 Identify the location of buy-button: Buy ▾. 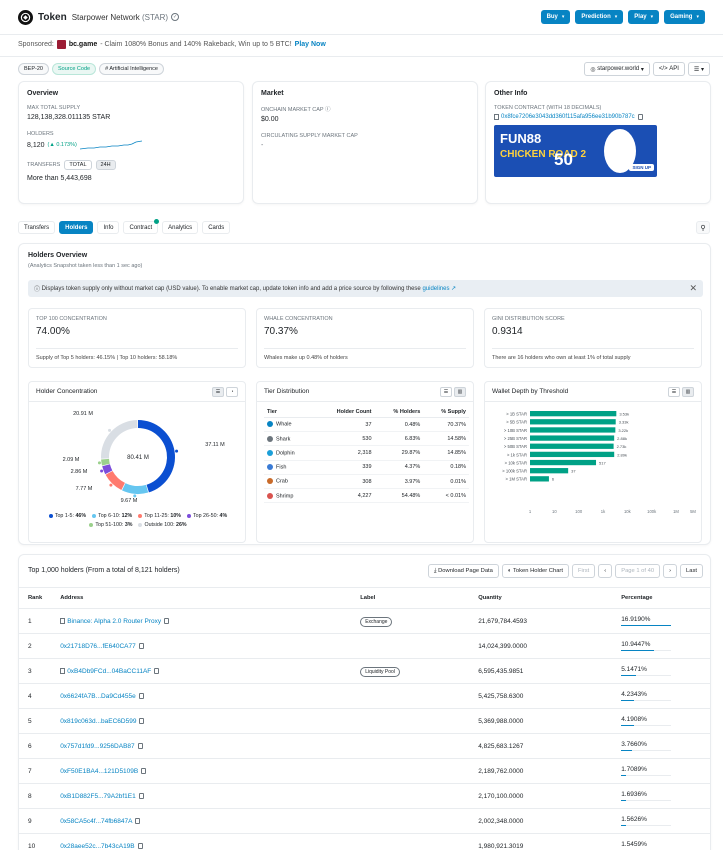
(555, 17).